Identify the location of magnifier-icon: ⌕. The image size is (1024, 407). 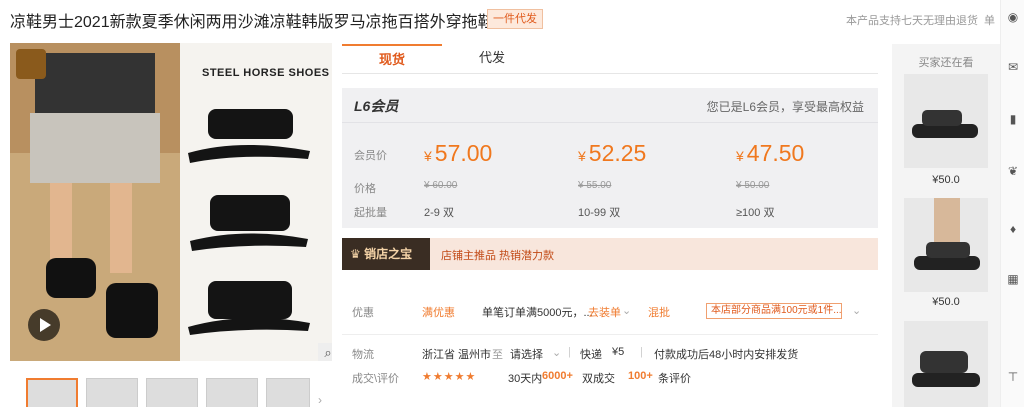
(325, 352).